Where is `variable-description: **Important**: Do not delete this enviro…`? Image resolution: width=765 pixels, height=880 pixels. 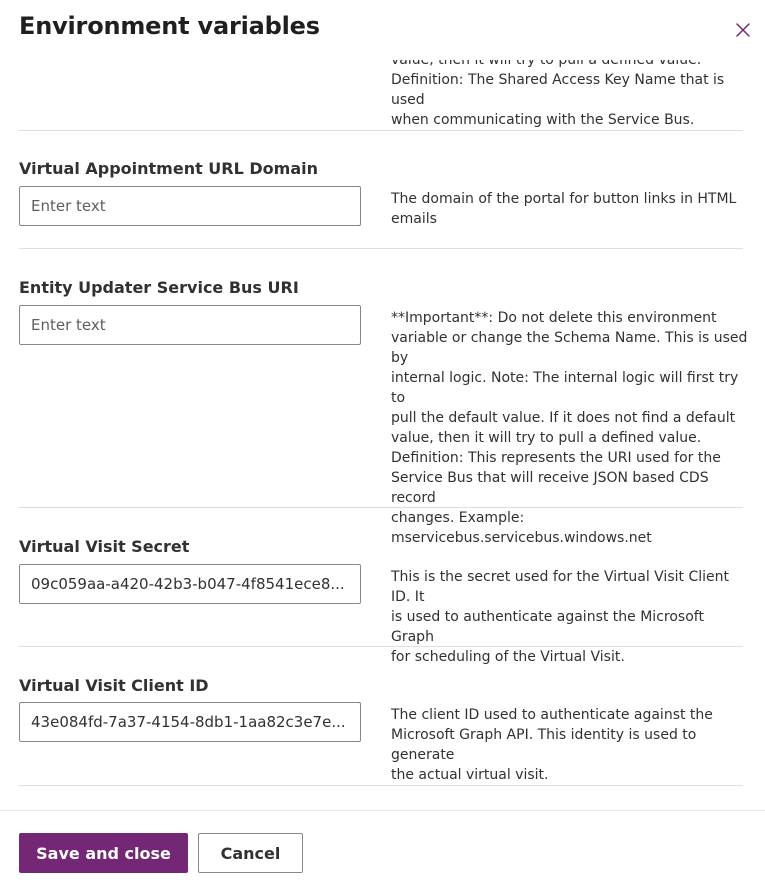 variable-description: **Important**: Do not delete this enviro… is located at coordinates (569, 428).